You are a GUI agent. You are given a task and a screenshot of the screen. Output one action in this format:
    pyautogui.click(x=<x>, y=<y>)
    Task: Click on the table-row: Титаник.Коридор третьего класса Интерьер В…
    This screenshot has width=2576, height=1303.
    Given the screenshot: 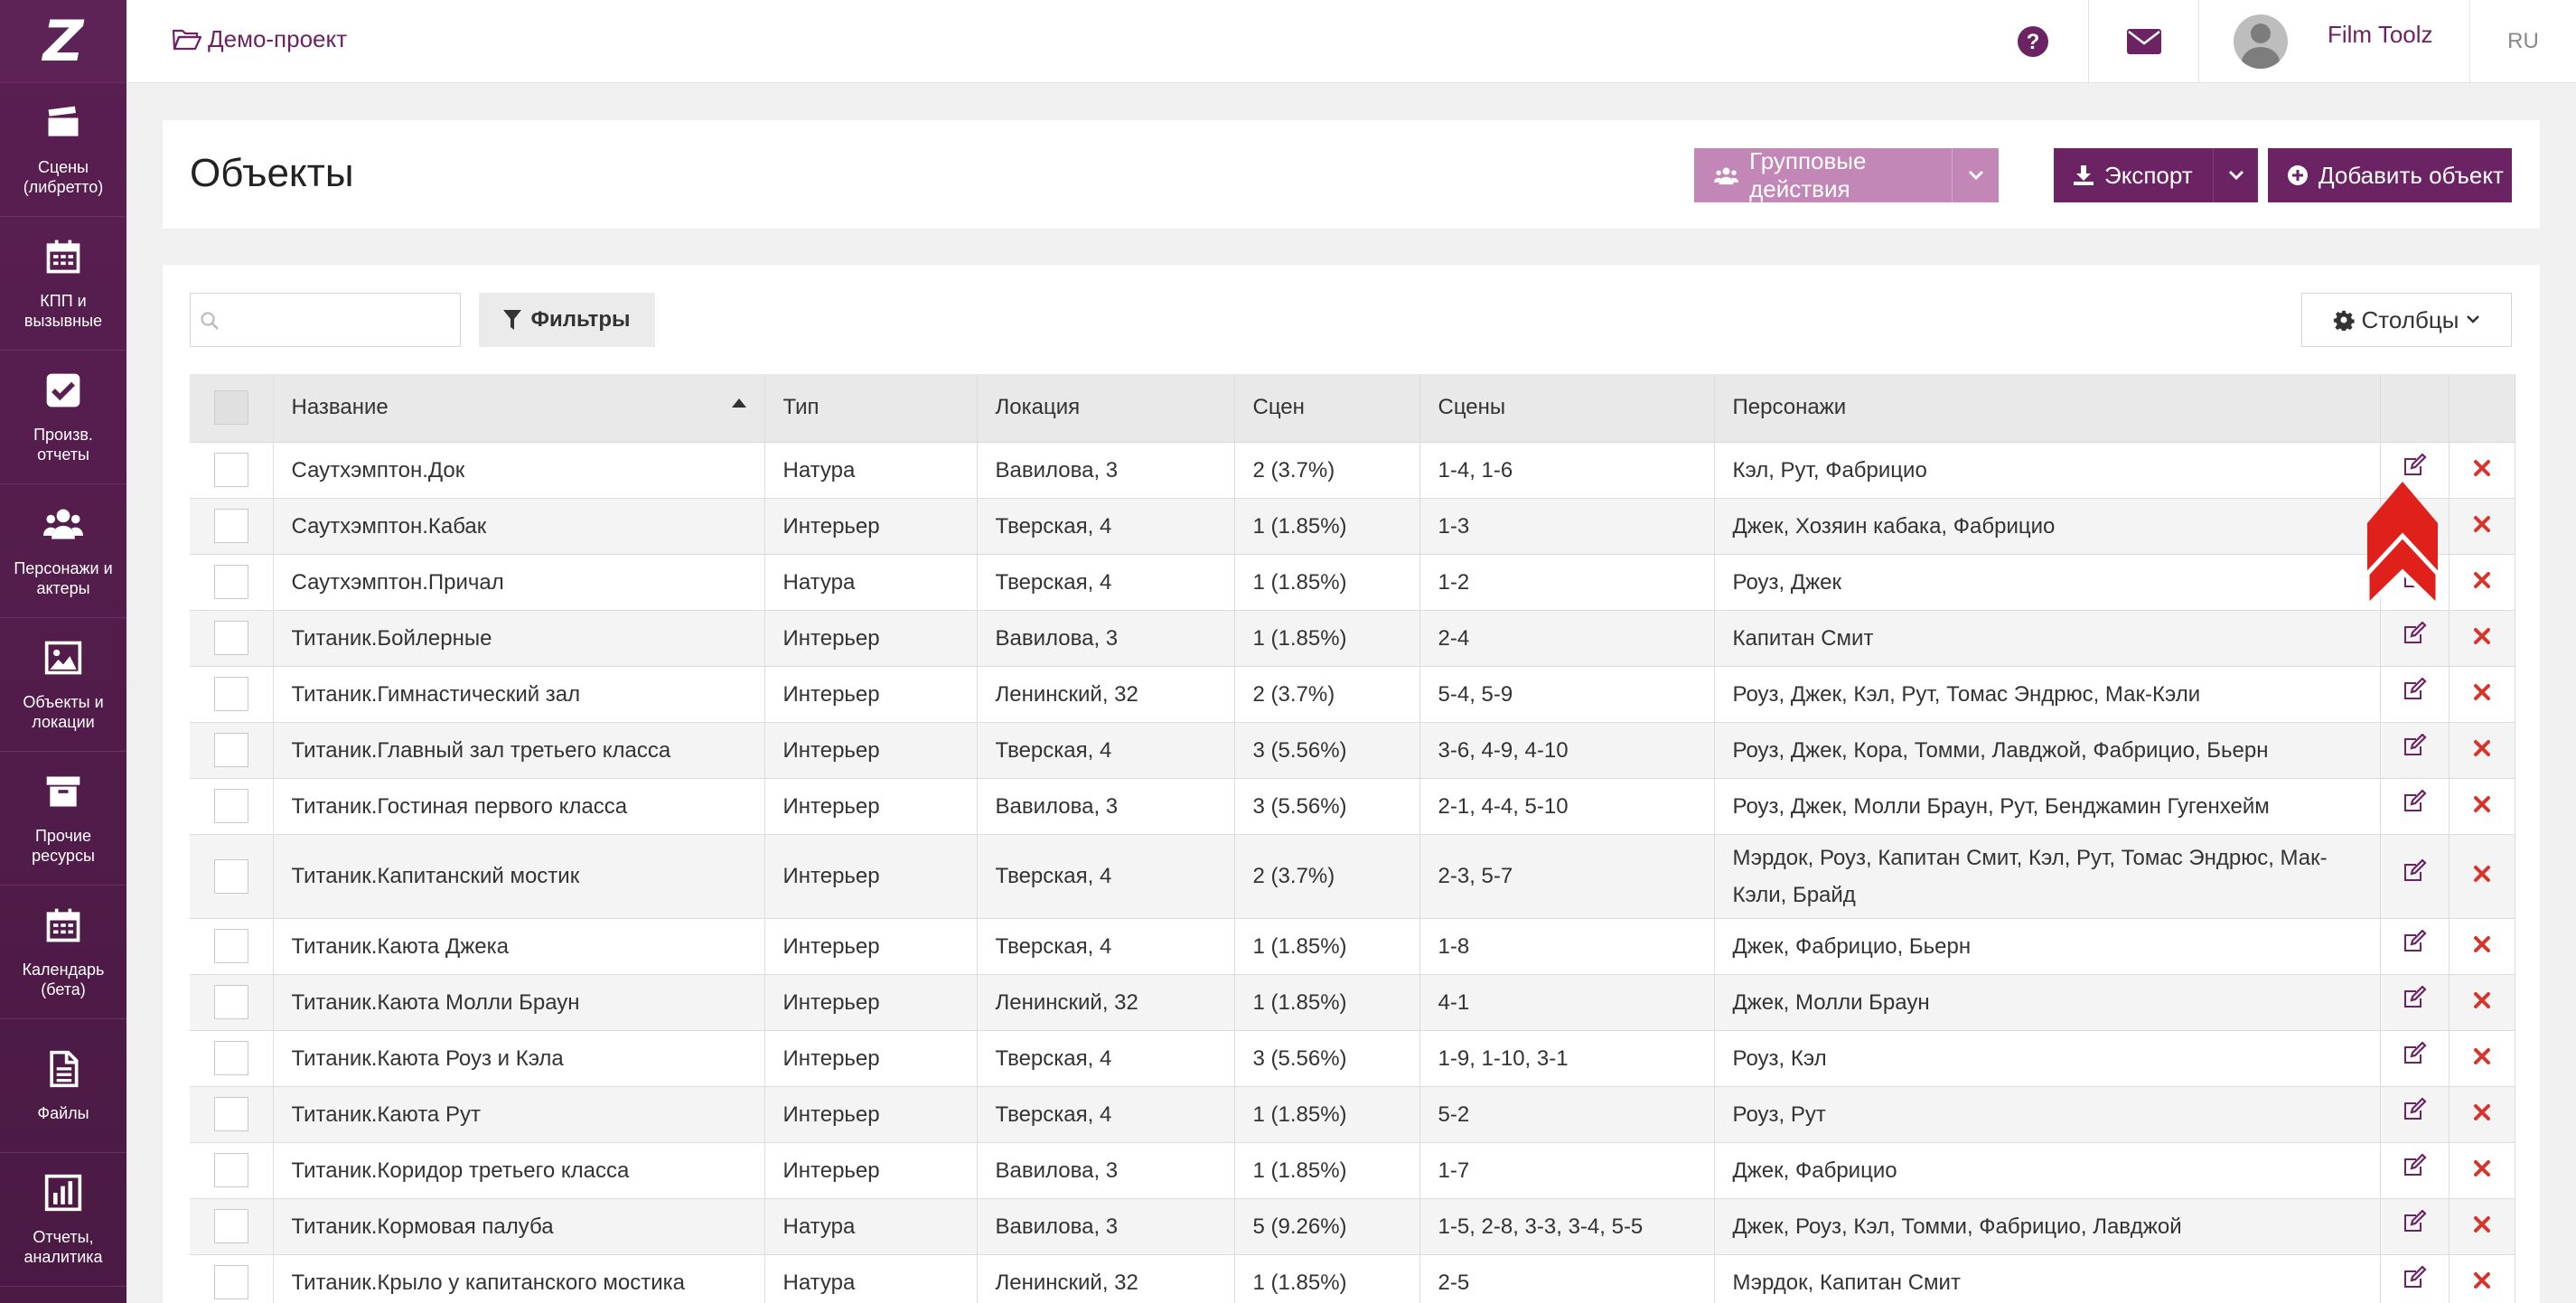 What is the action you would take?
    pyautogui.click(x=1352, y=1170)
    